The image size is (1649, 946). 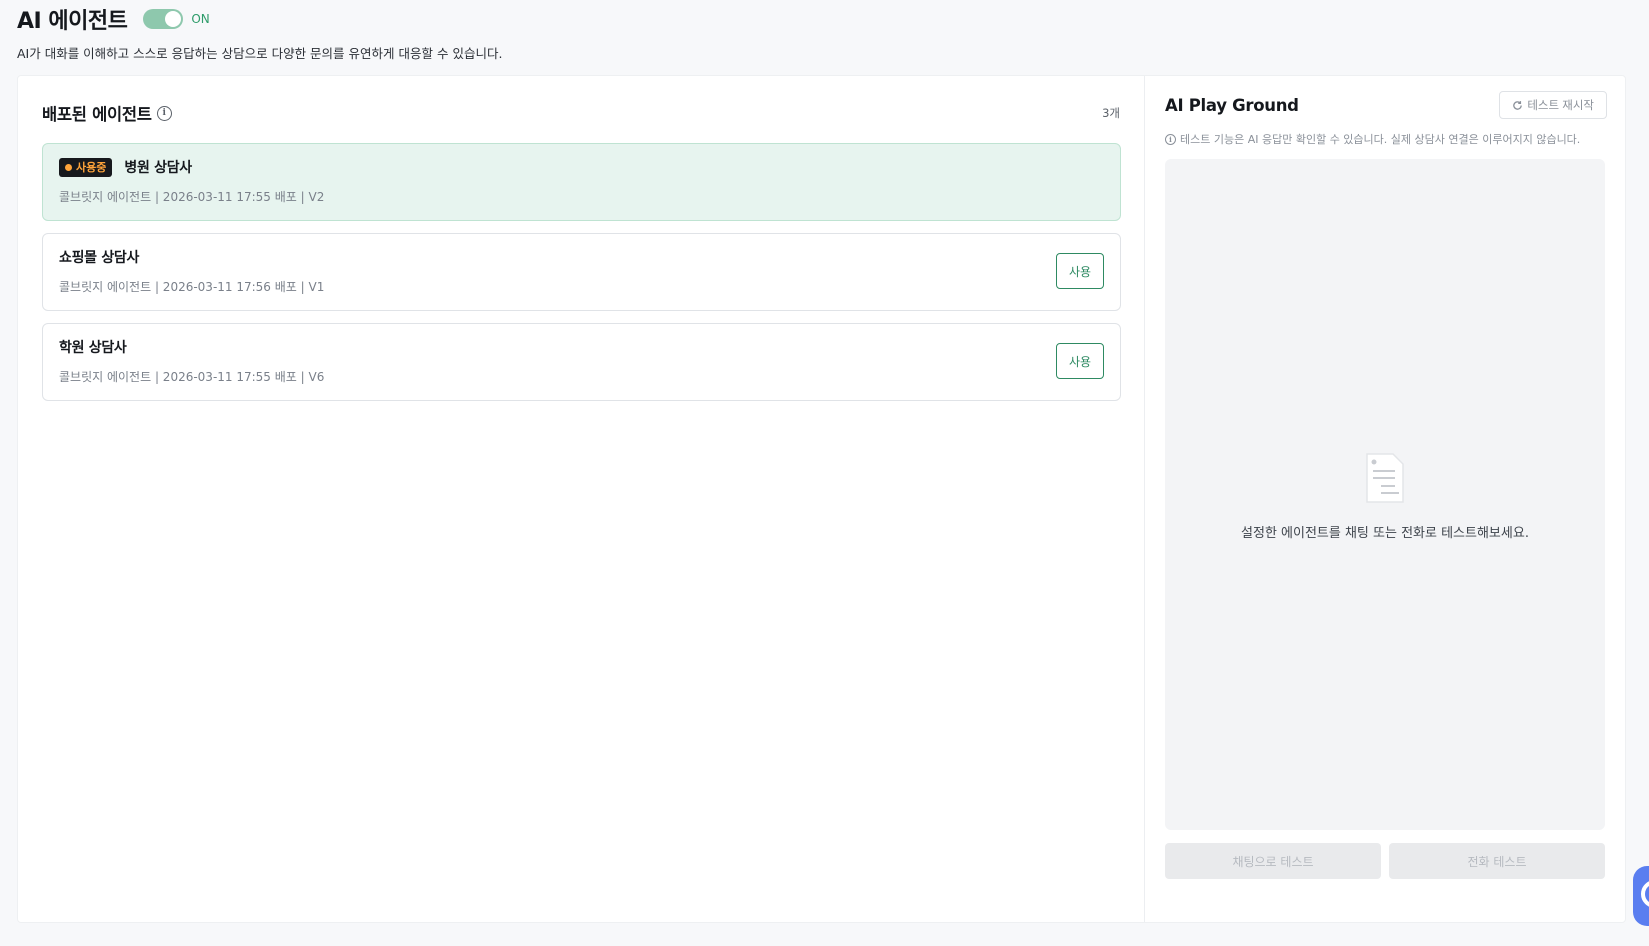 What do you see at coordinates (192, 287) in the screenshot?
I see `agent-meta: 콜브릿지 에이전트 | 2026-03-11 17:56 배포 | V1` at bounding box center [192, 287].